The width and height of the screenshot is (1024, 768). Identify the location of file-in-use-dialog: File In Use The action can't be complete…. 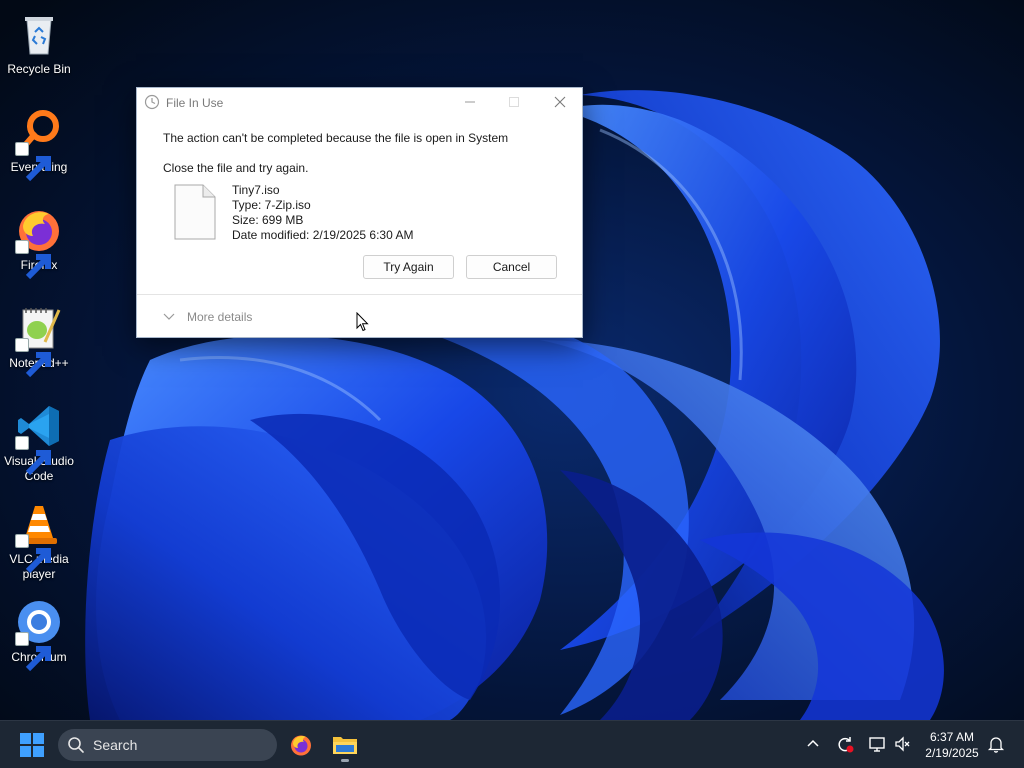
(359, 212).